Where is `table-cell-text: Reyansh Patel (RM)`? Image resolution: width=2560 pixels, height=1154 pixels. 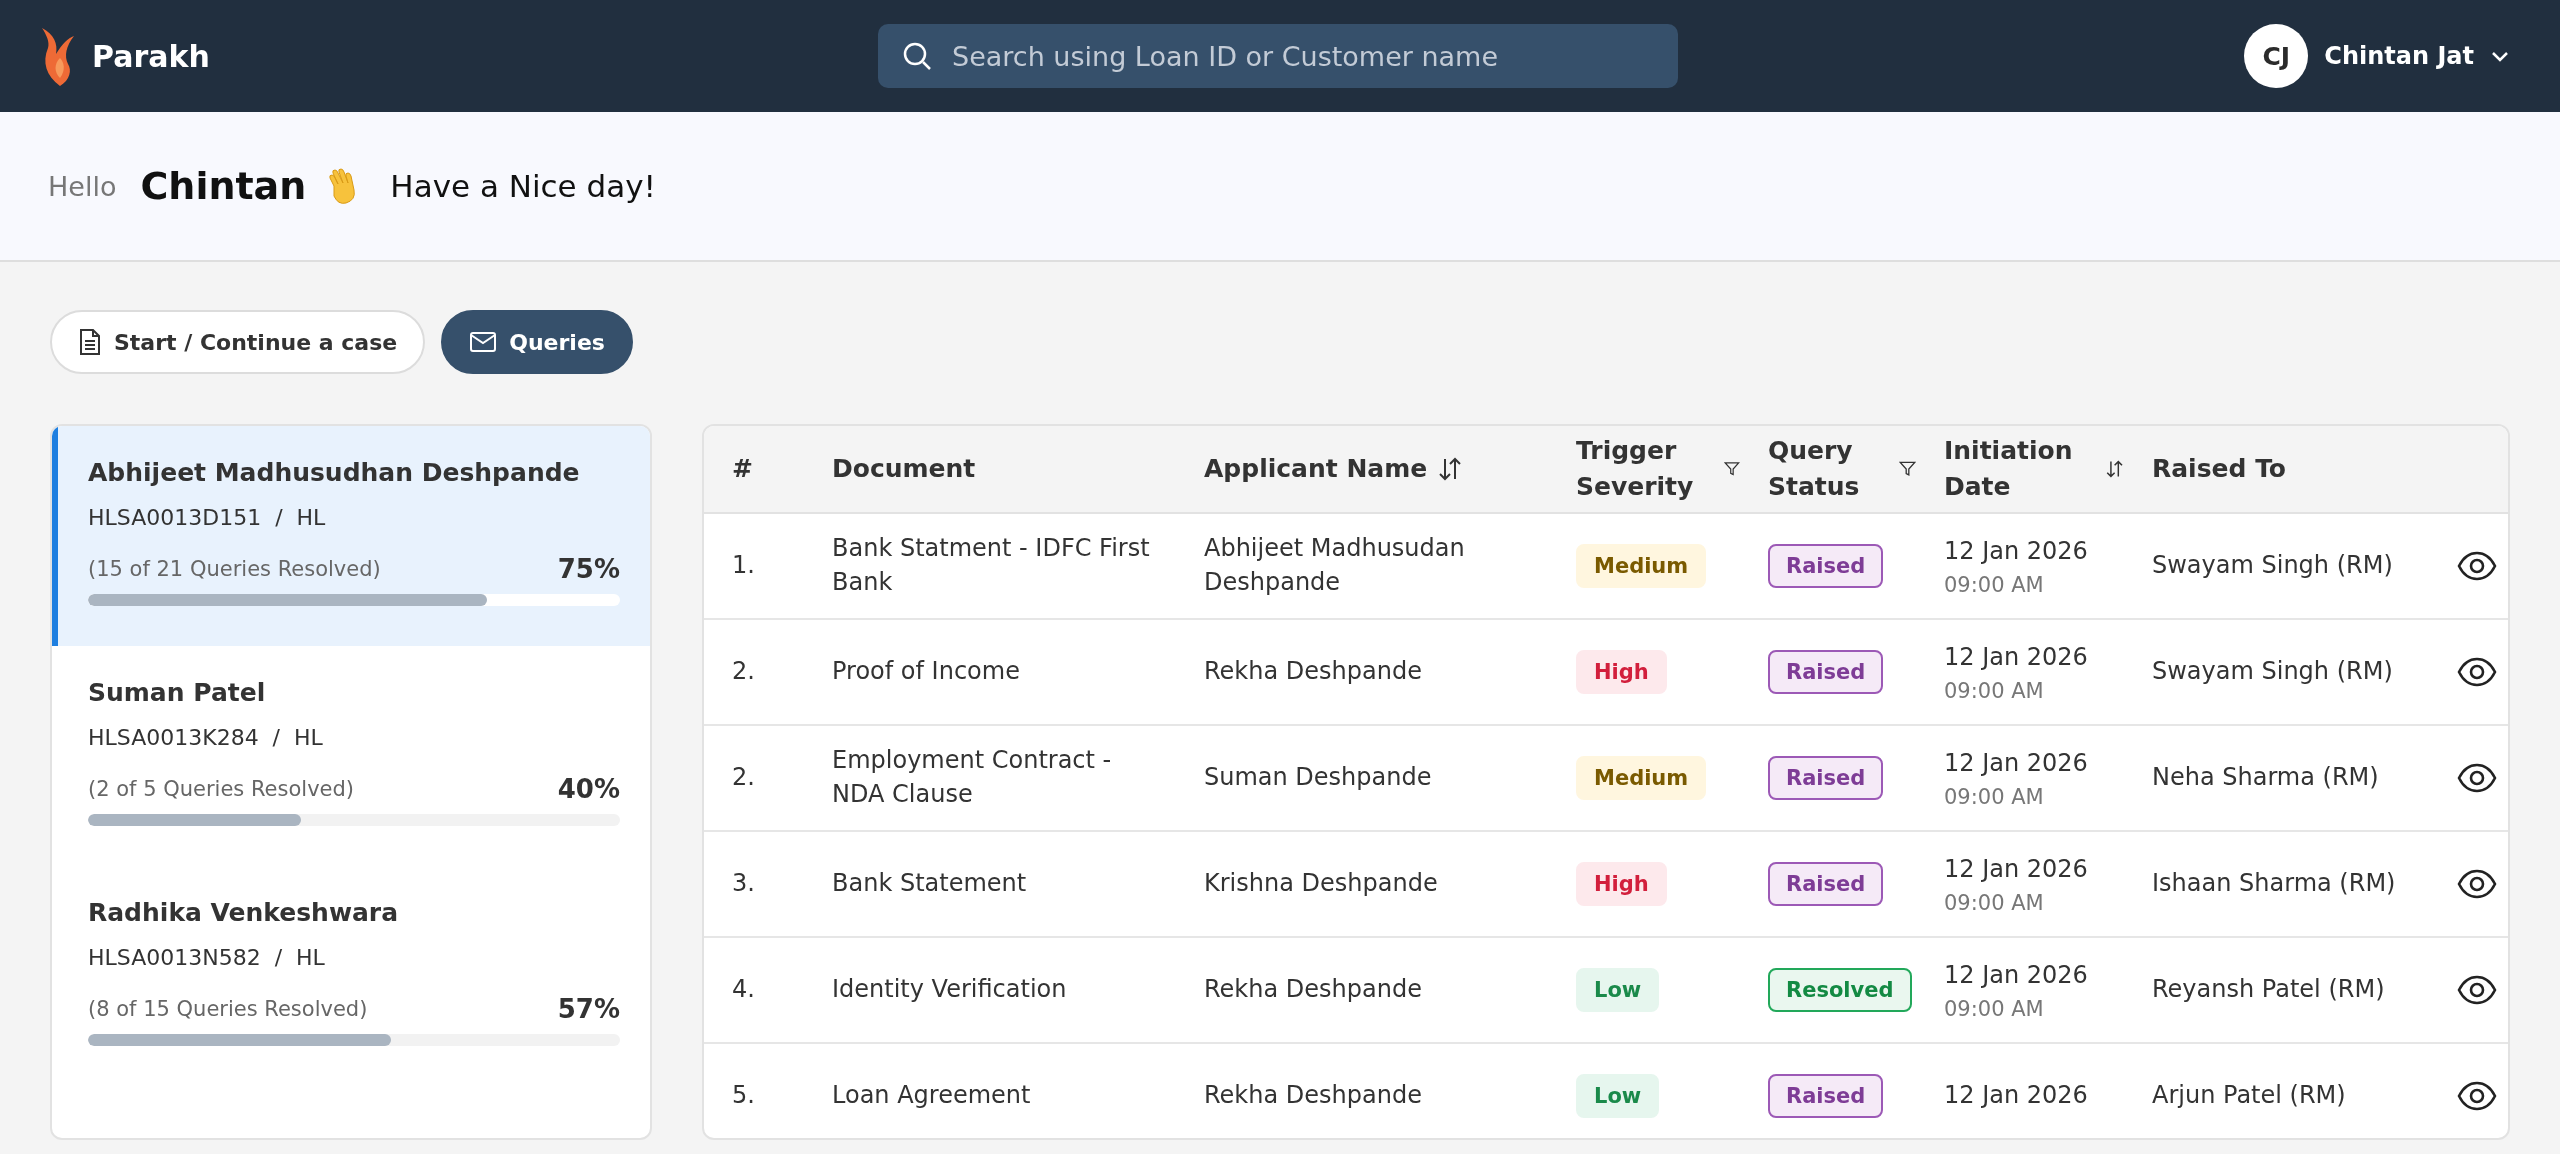 table-cell-text: Reyansh Patel (RM) is located at coordinates (2268, 990).